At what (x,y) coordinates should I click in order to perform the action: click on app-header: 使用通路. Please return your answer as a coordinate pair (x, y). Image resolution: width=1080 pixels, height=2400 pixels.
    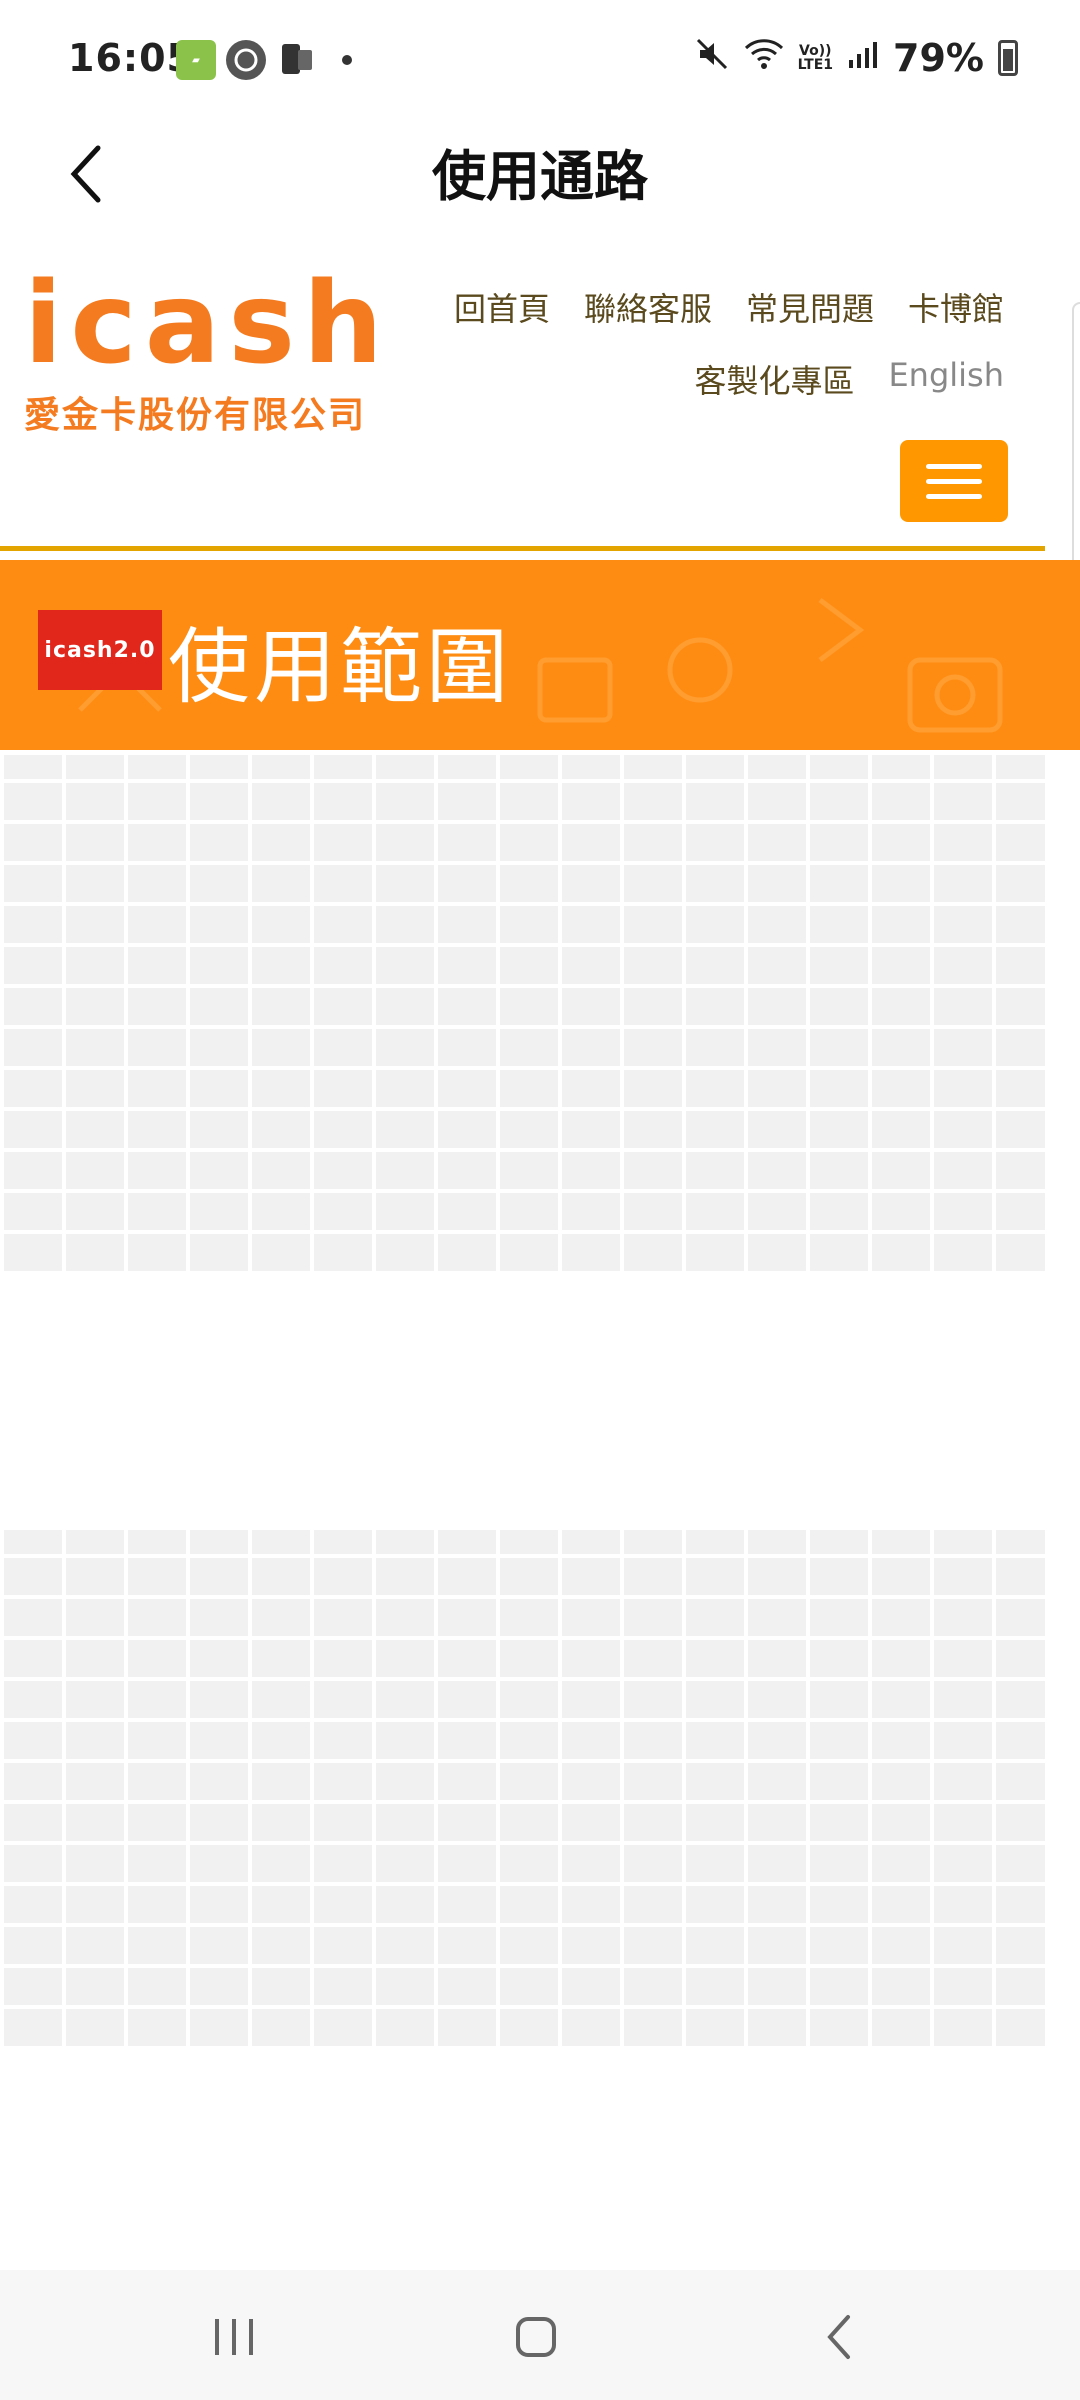
    Looking at the image, I should click on (540, 180).